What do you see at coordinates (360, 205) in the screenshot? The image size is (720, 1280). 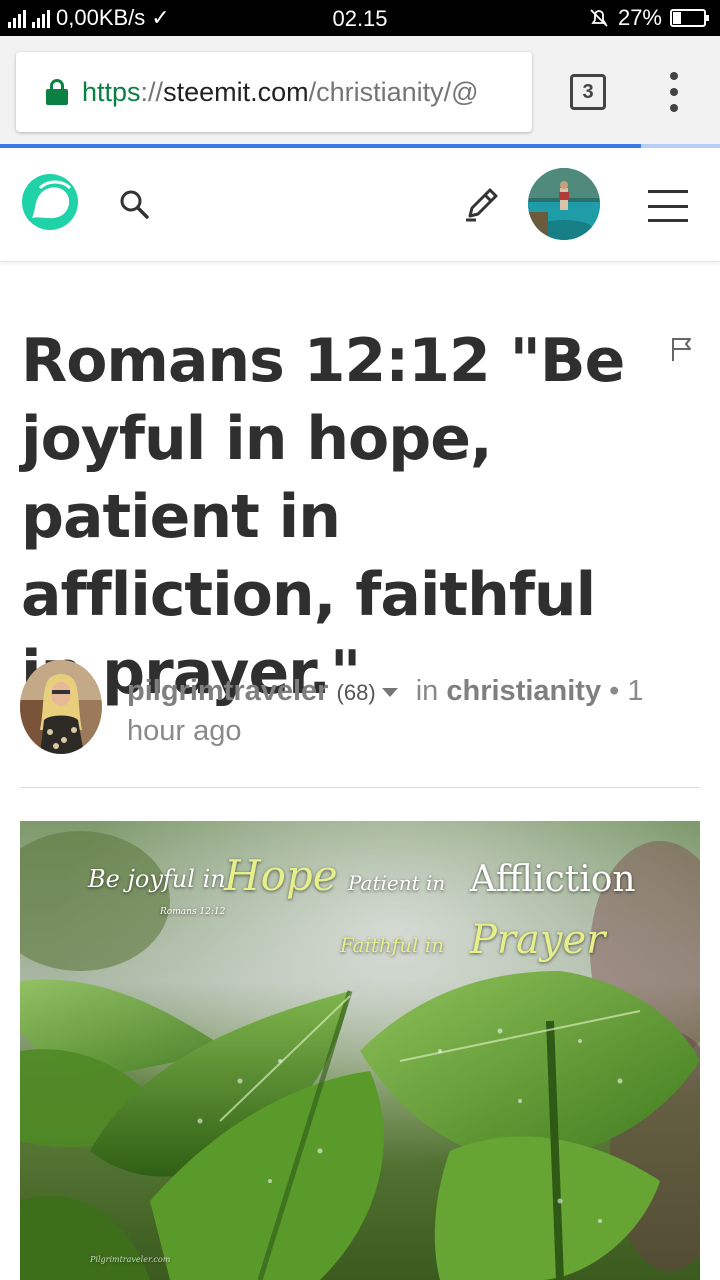 I see `site-header` at bounding box center [360, 205].